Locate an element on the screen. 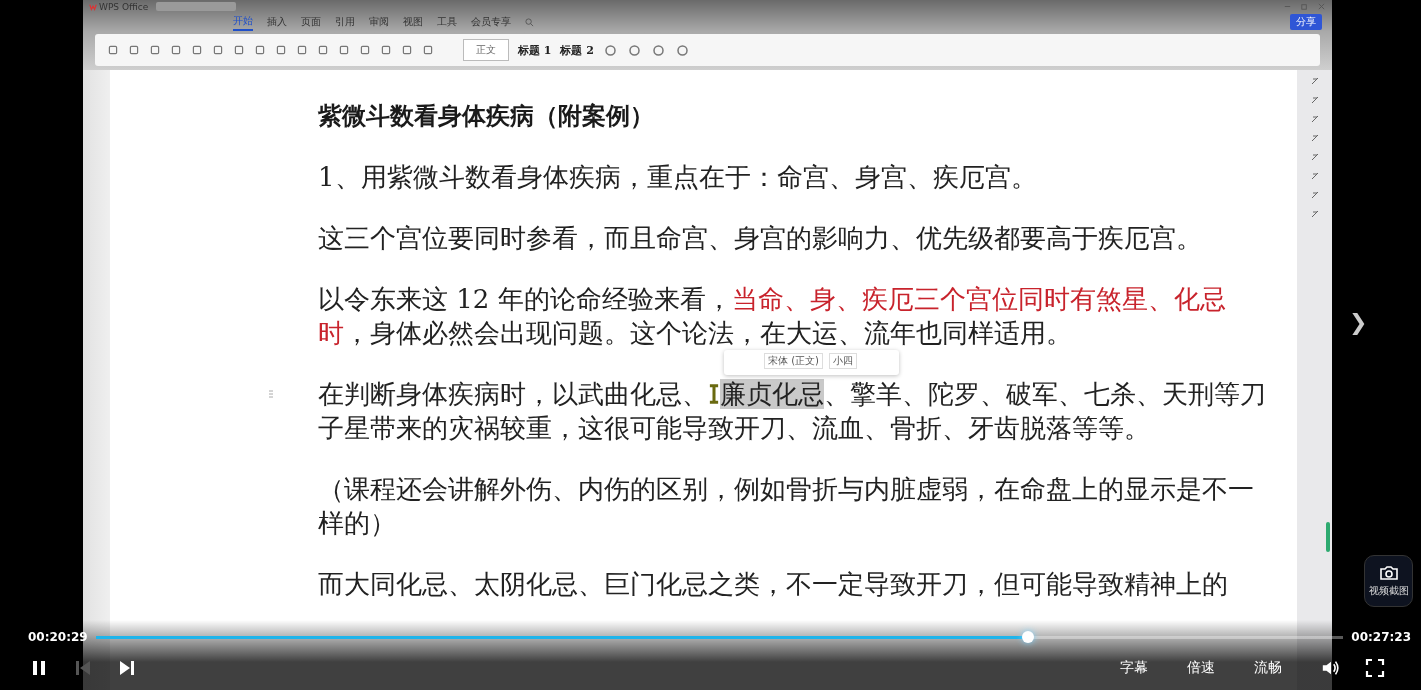  paragraph: 这三个宫位要同时参看，而且命宫、身宫的影响力、优先级都要高于疾厄宫。 is located at coordinates (760, 238).